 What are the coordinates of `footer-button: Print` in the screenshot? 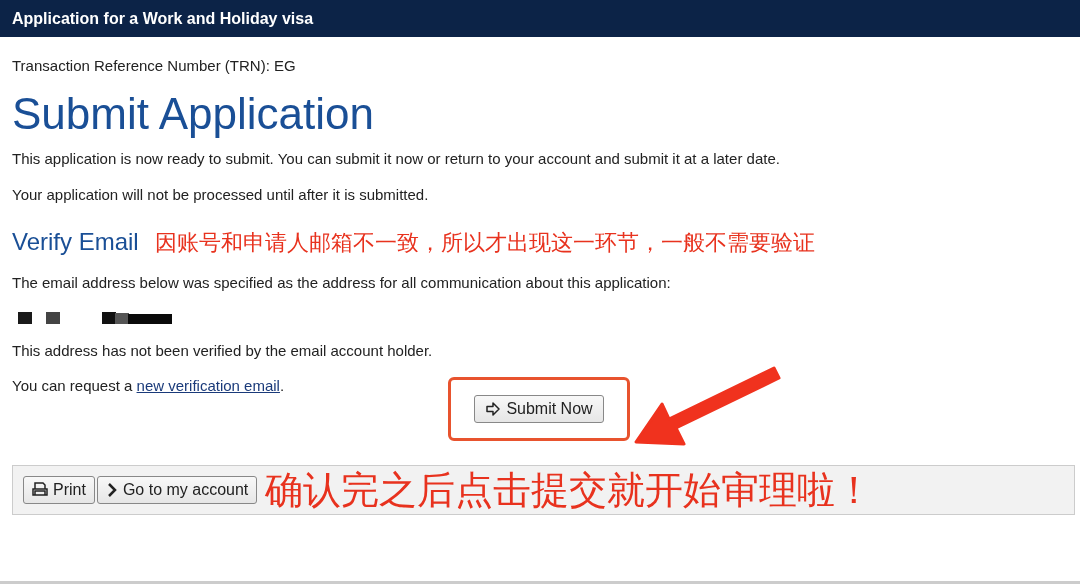 It's located at (59, 490).